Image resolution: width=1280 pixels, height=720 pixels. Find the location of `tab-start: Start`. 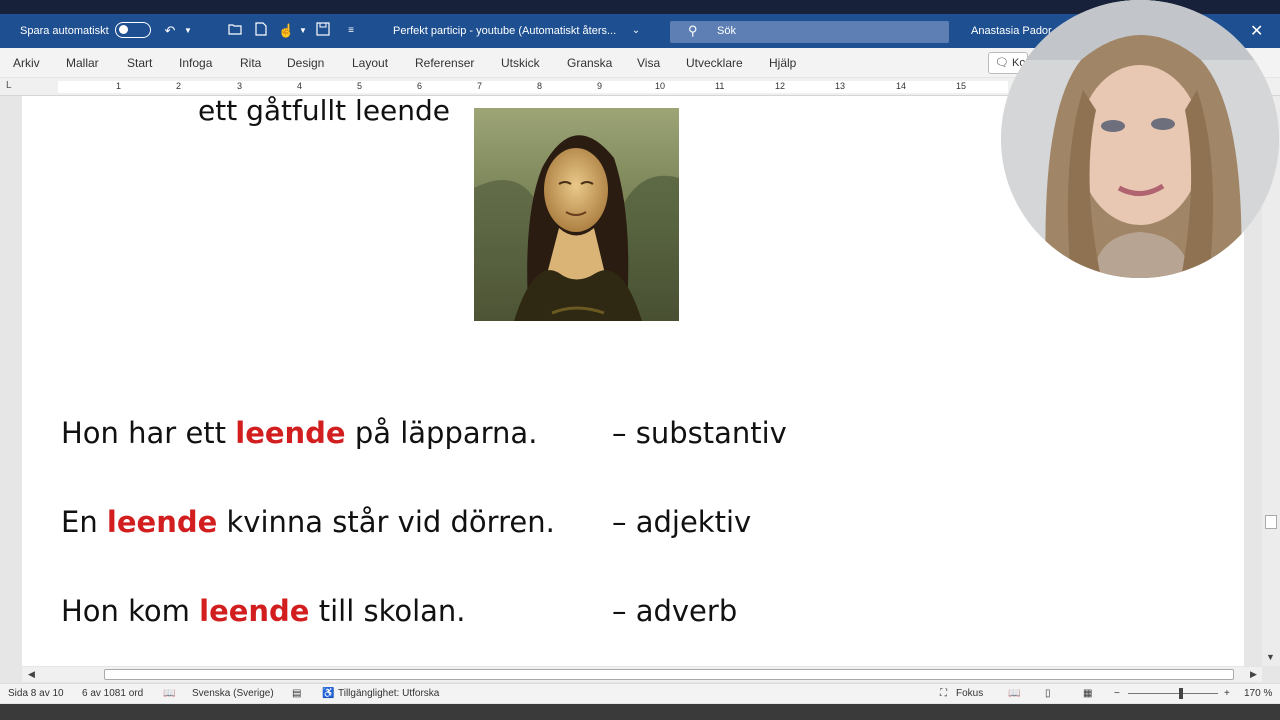

tab-start: Start is located at coordinates (139, 63).